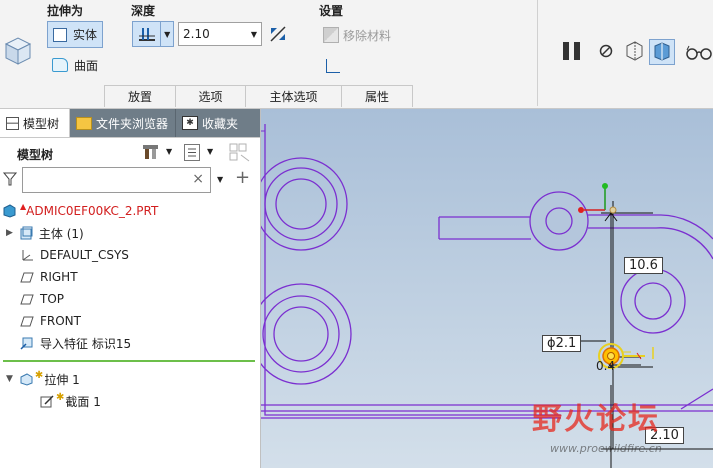  What do you see at coordinates (140, 96) in the screenshot?
I see `tab-placement: 放置` at bounding box center [140, 96].